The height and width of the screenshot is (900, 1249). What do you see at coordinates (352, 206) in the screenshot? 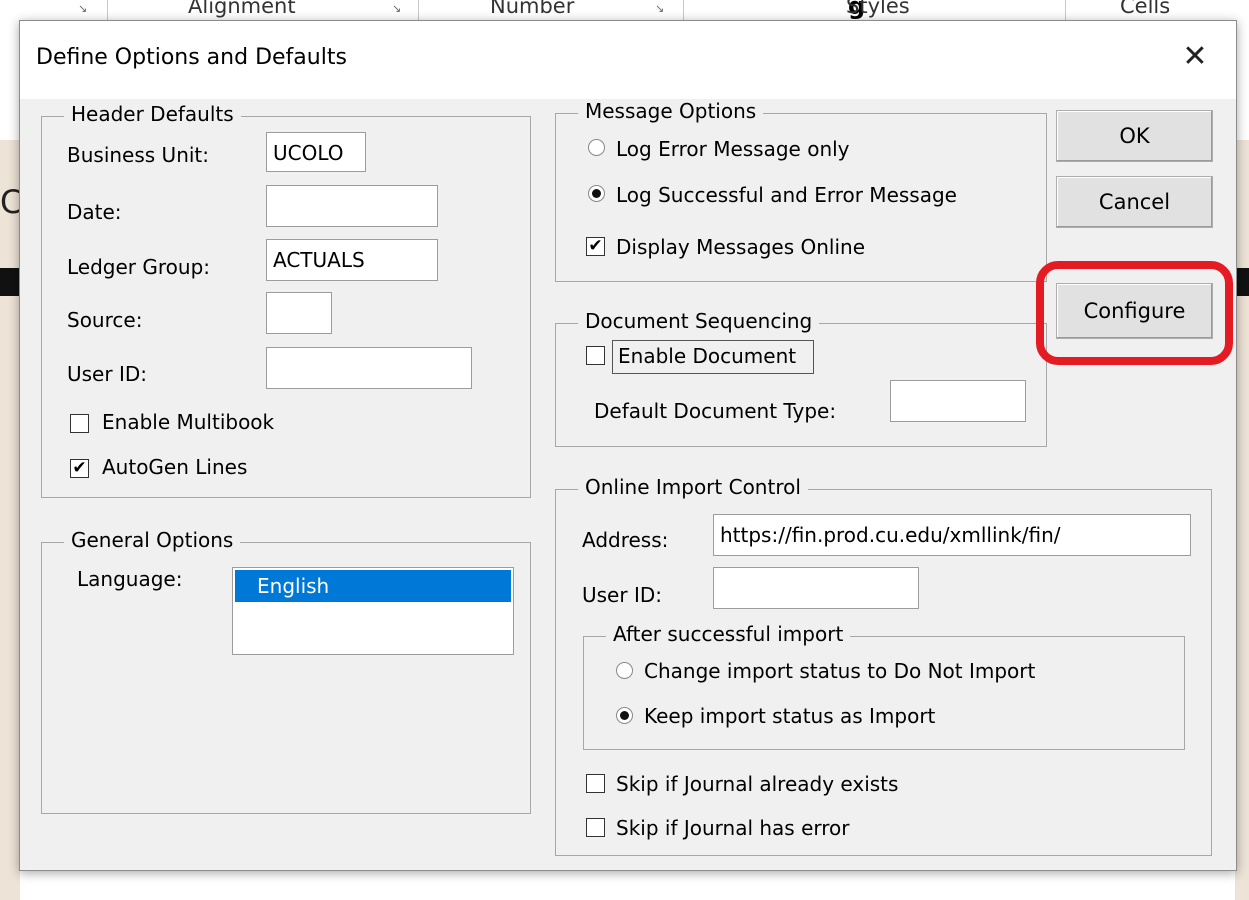
I see `date-field` at bounding box center [352, 206].